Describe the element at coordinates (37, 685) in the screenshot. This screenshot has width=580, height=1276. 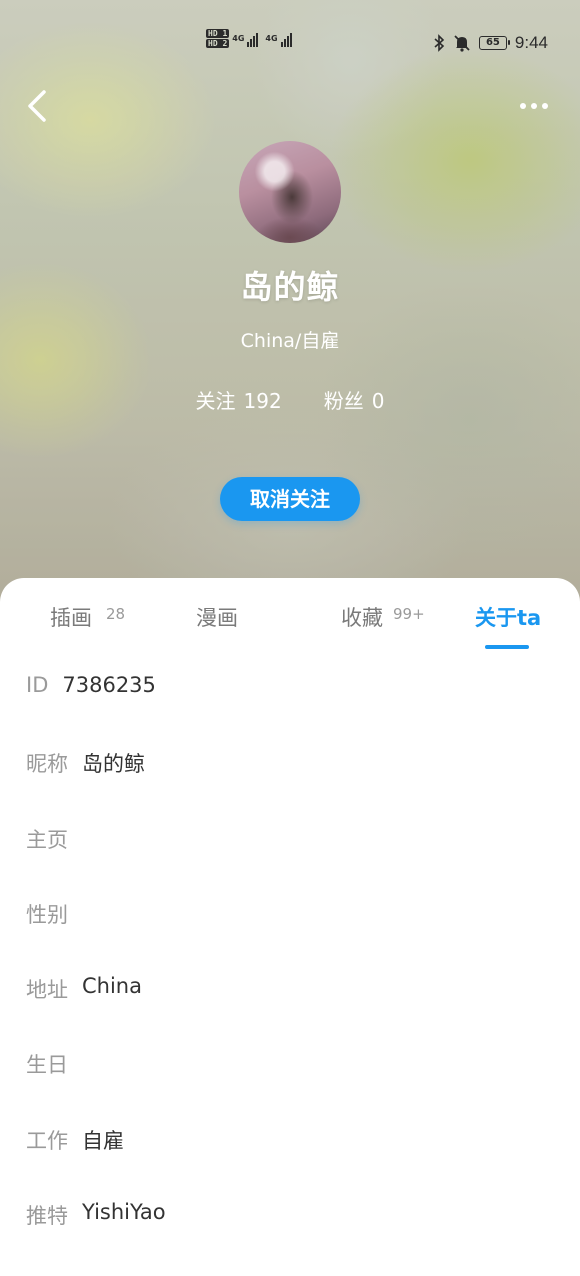
I see `about-key: ID` at that location.